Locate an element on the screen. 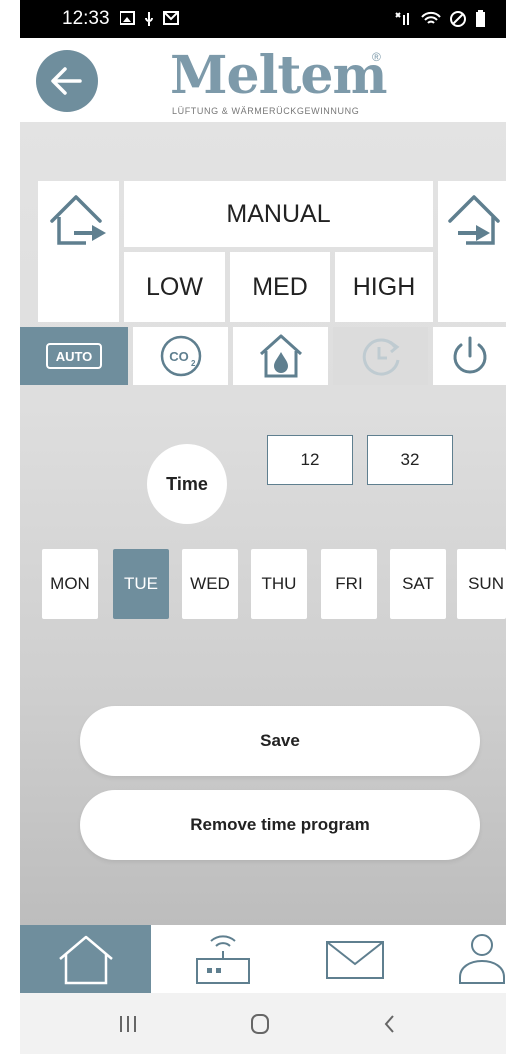  day-mon-label: MON is located at coordinates (70, 583).